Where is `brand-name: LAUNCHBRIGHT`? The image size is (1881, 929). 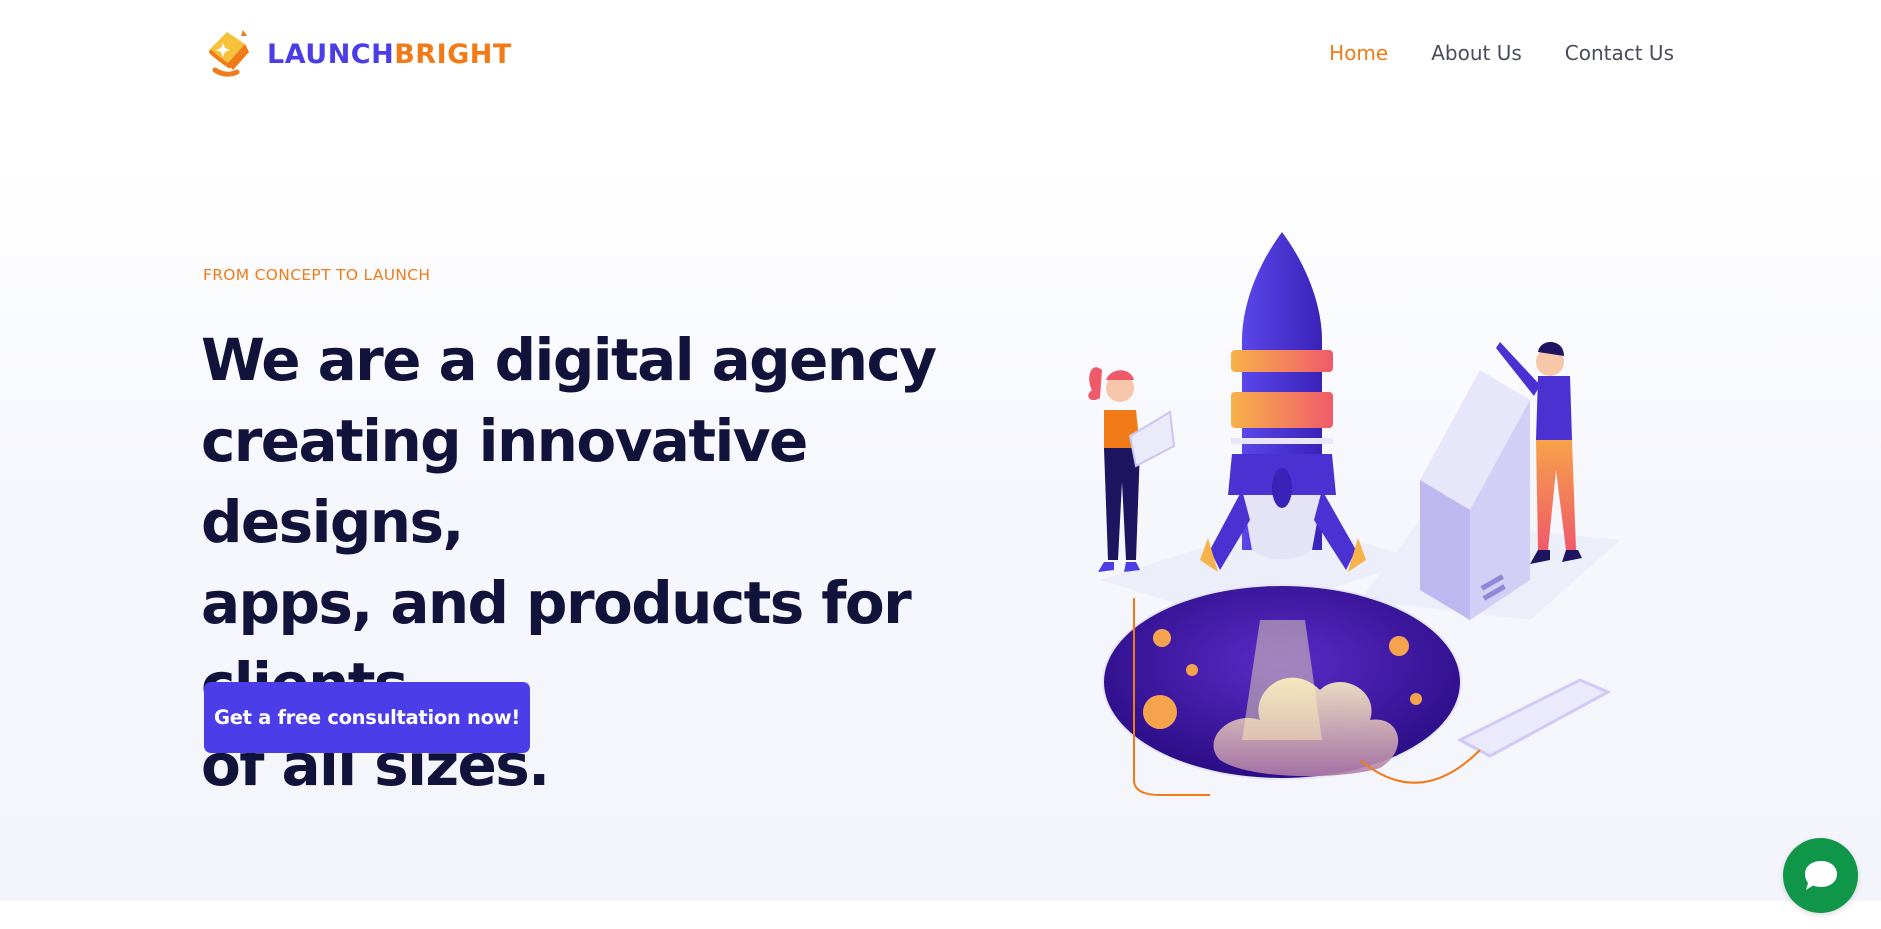 brand-name: LAUNCHBRIGHT is located at coordinates (389, 54).